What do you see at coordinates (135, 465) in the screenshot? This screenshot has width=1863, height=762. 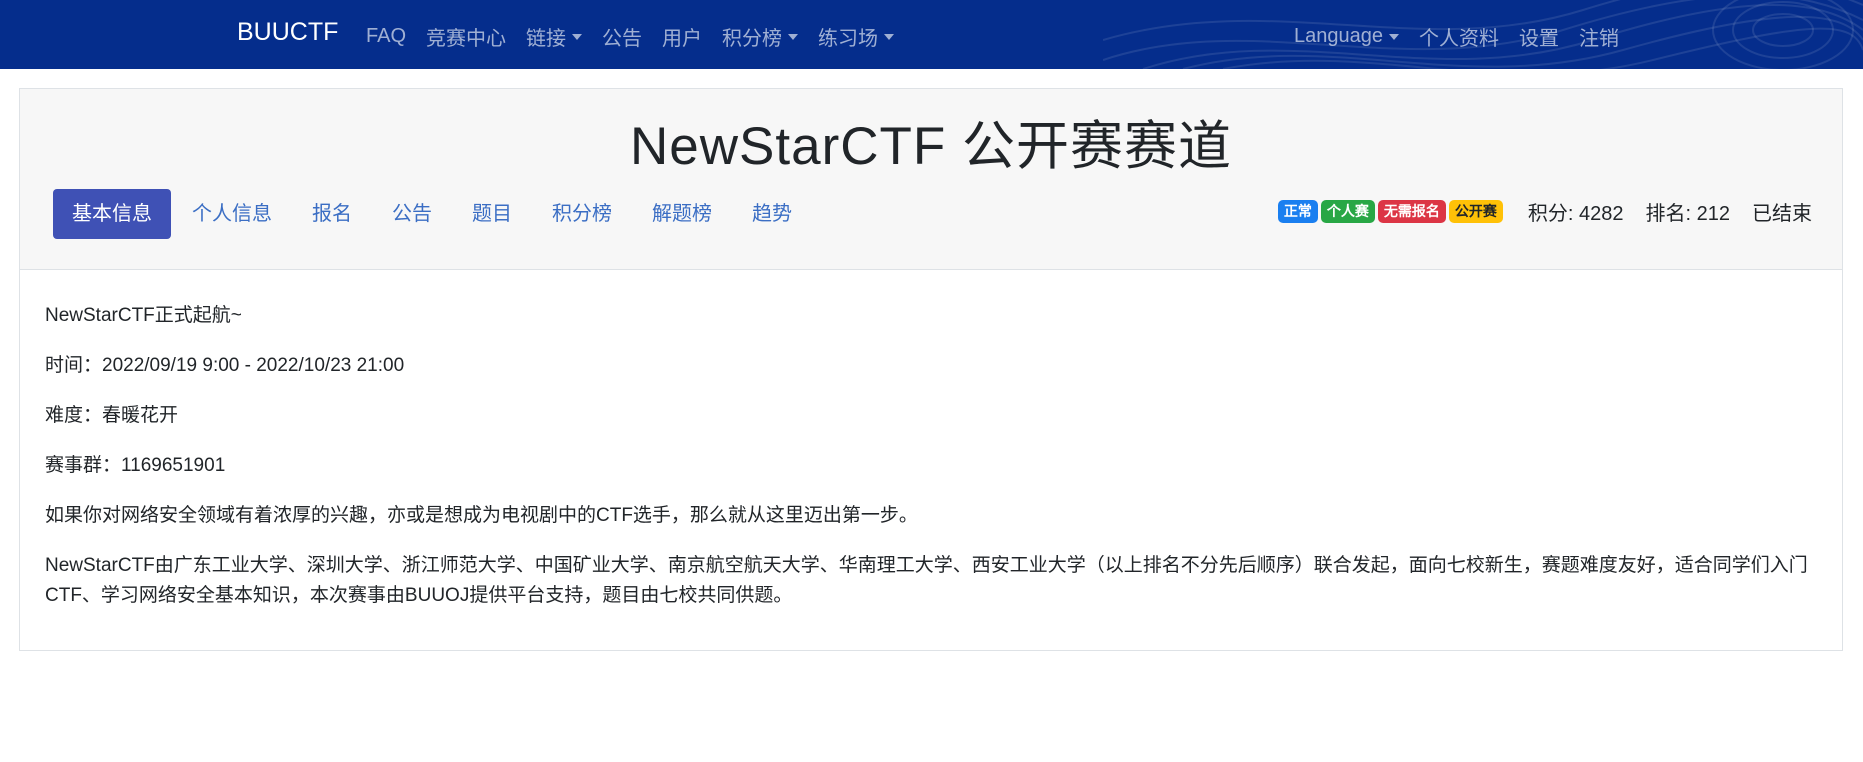 I see `description-group: 赛事群：1169651901` at bounding box center [135, 465].